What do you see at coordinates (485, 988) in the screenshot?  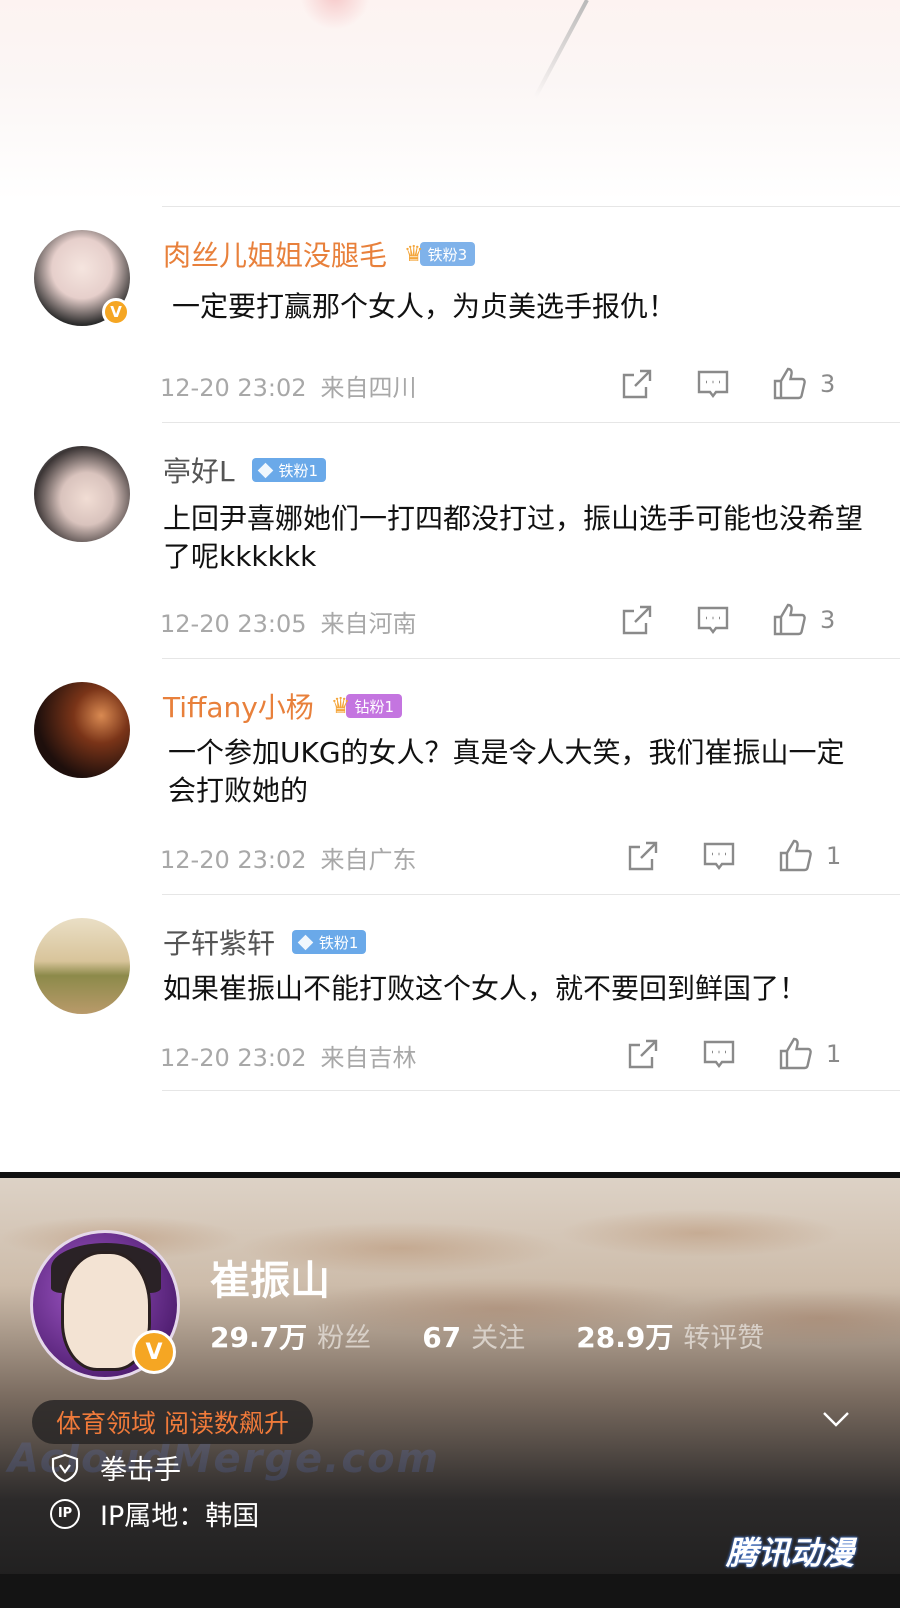 I see `comment-text: 如果崔振山不能打败这个女人，就不要回到鲜国了！` at bounding box center [485, 988].